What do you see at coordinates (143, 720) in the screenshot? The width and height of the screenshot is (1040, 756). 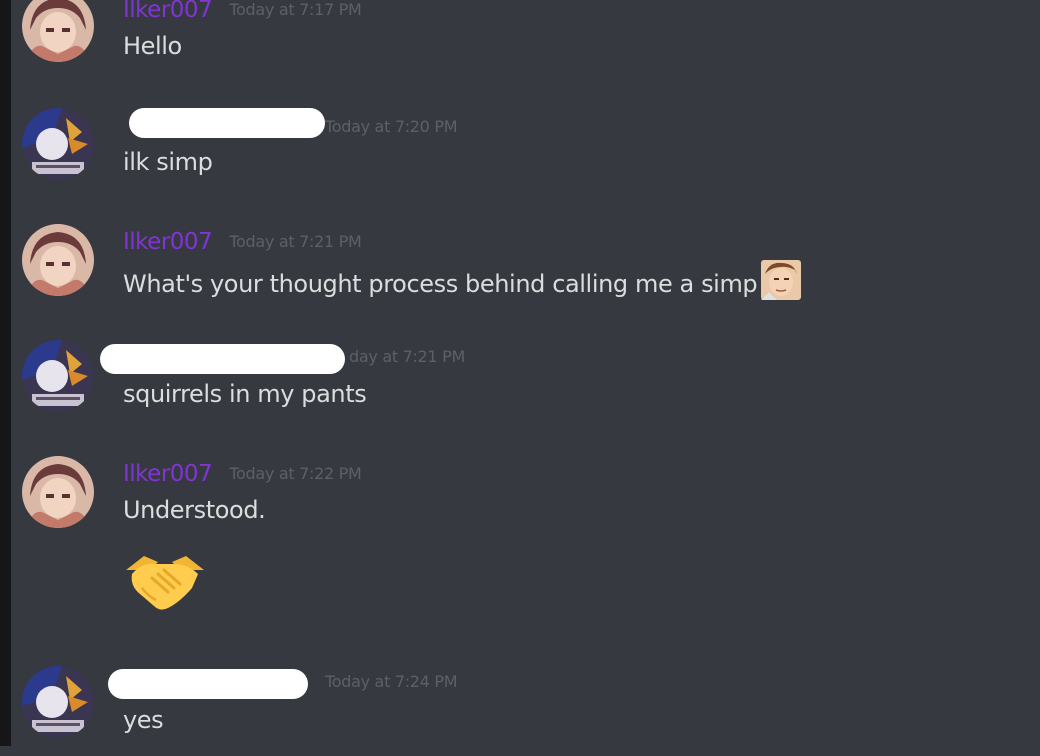 I see `message-text: yes` at bounding box center [143, 720].